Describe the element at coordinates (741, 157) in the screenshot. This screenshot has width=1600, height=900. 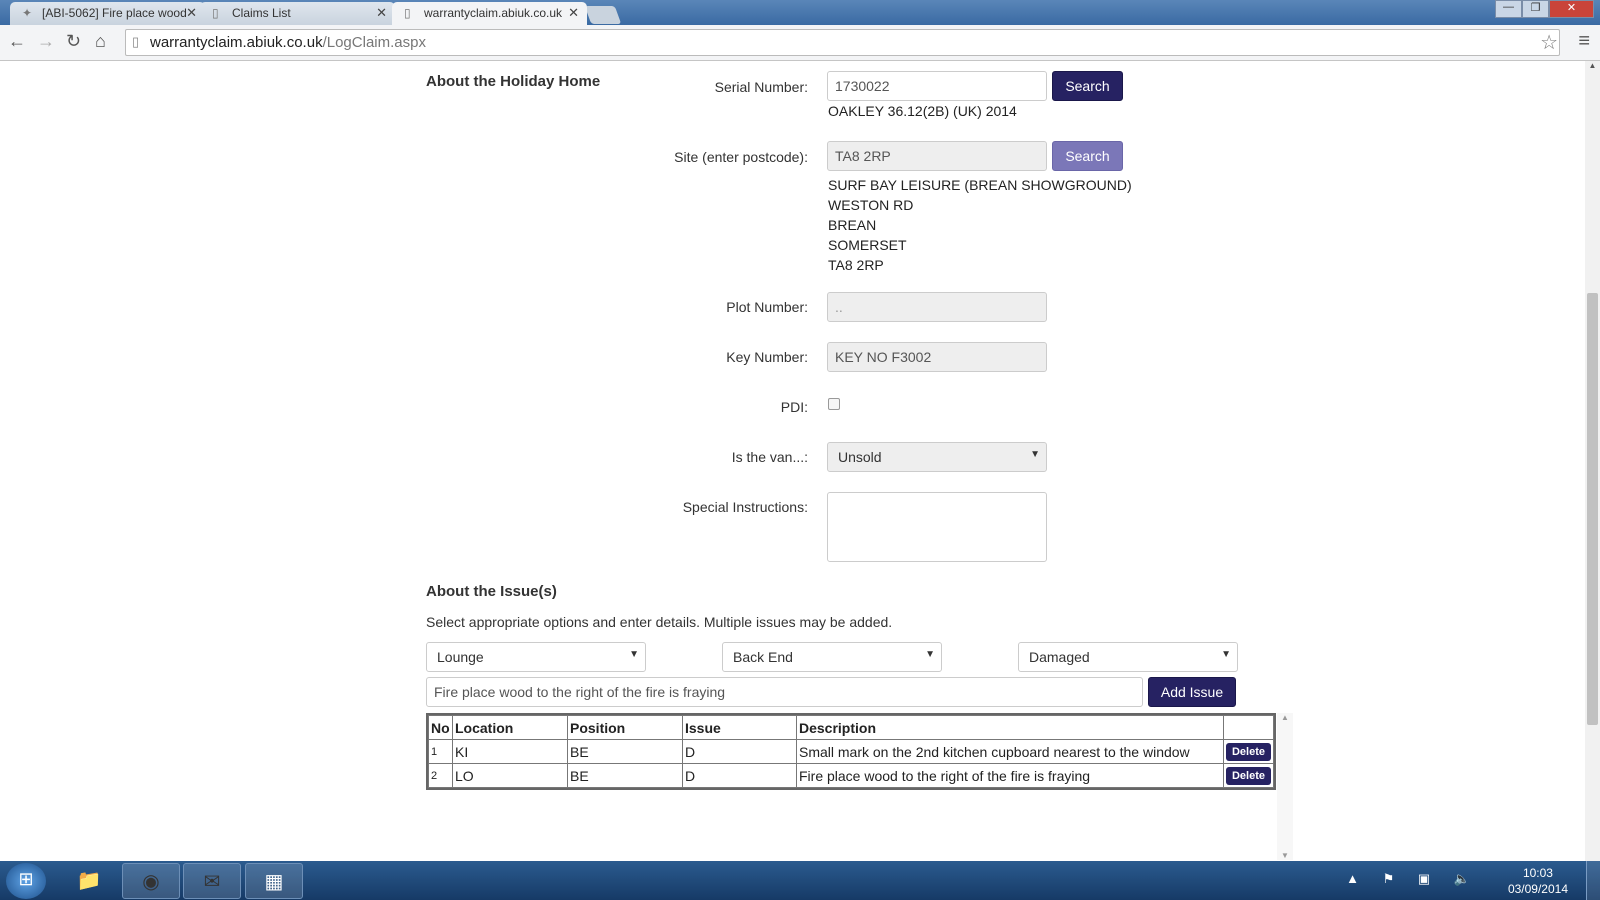
I see `site-label: Site (enter postcode):` at that location.